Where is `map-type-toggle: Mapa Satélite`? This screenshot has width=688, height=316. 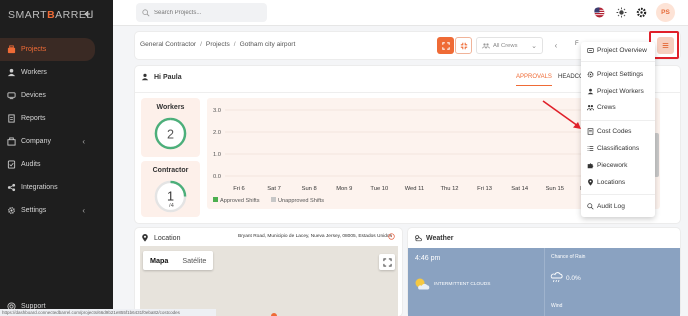
map-type-toggle: Mapa Satélite is located at coordinates (178, 260).